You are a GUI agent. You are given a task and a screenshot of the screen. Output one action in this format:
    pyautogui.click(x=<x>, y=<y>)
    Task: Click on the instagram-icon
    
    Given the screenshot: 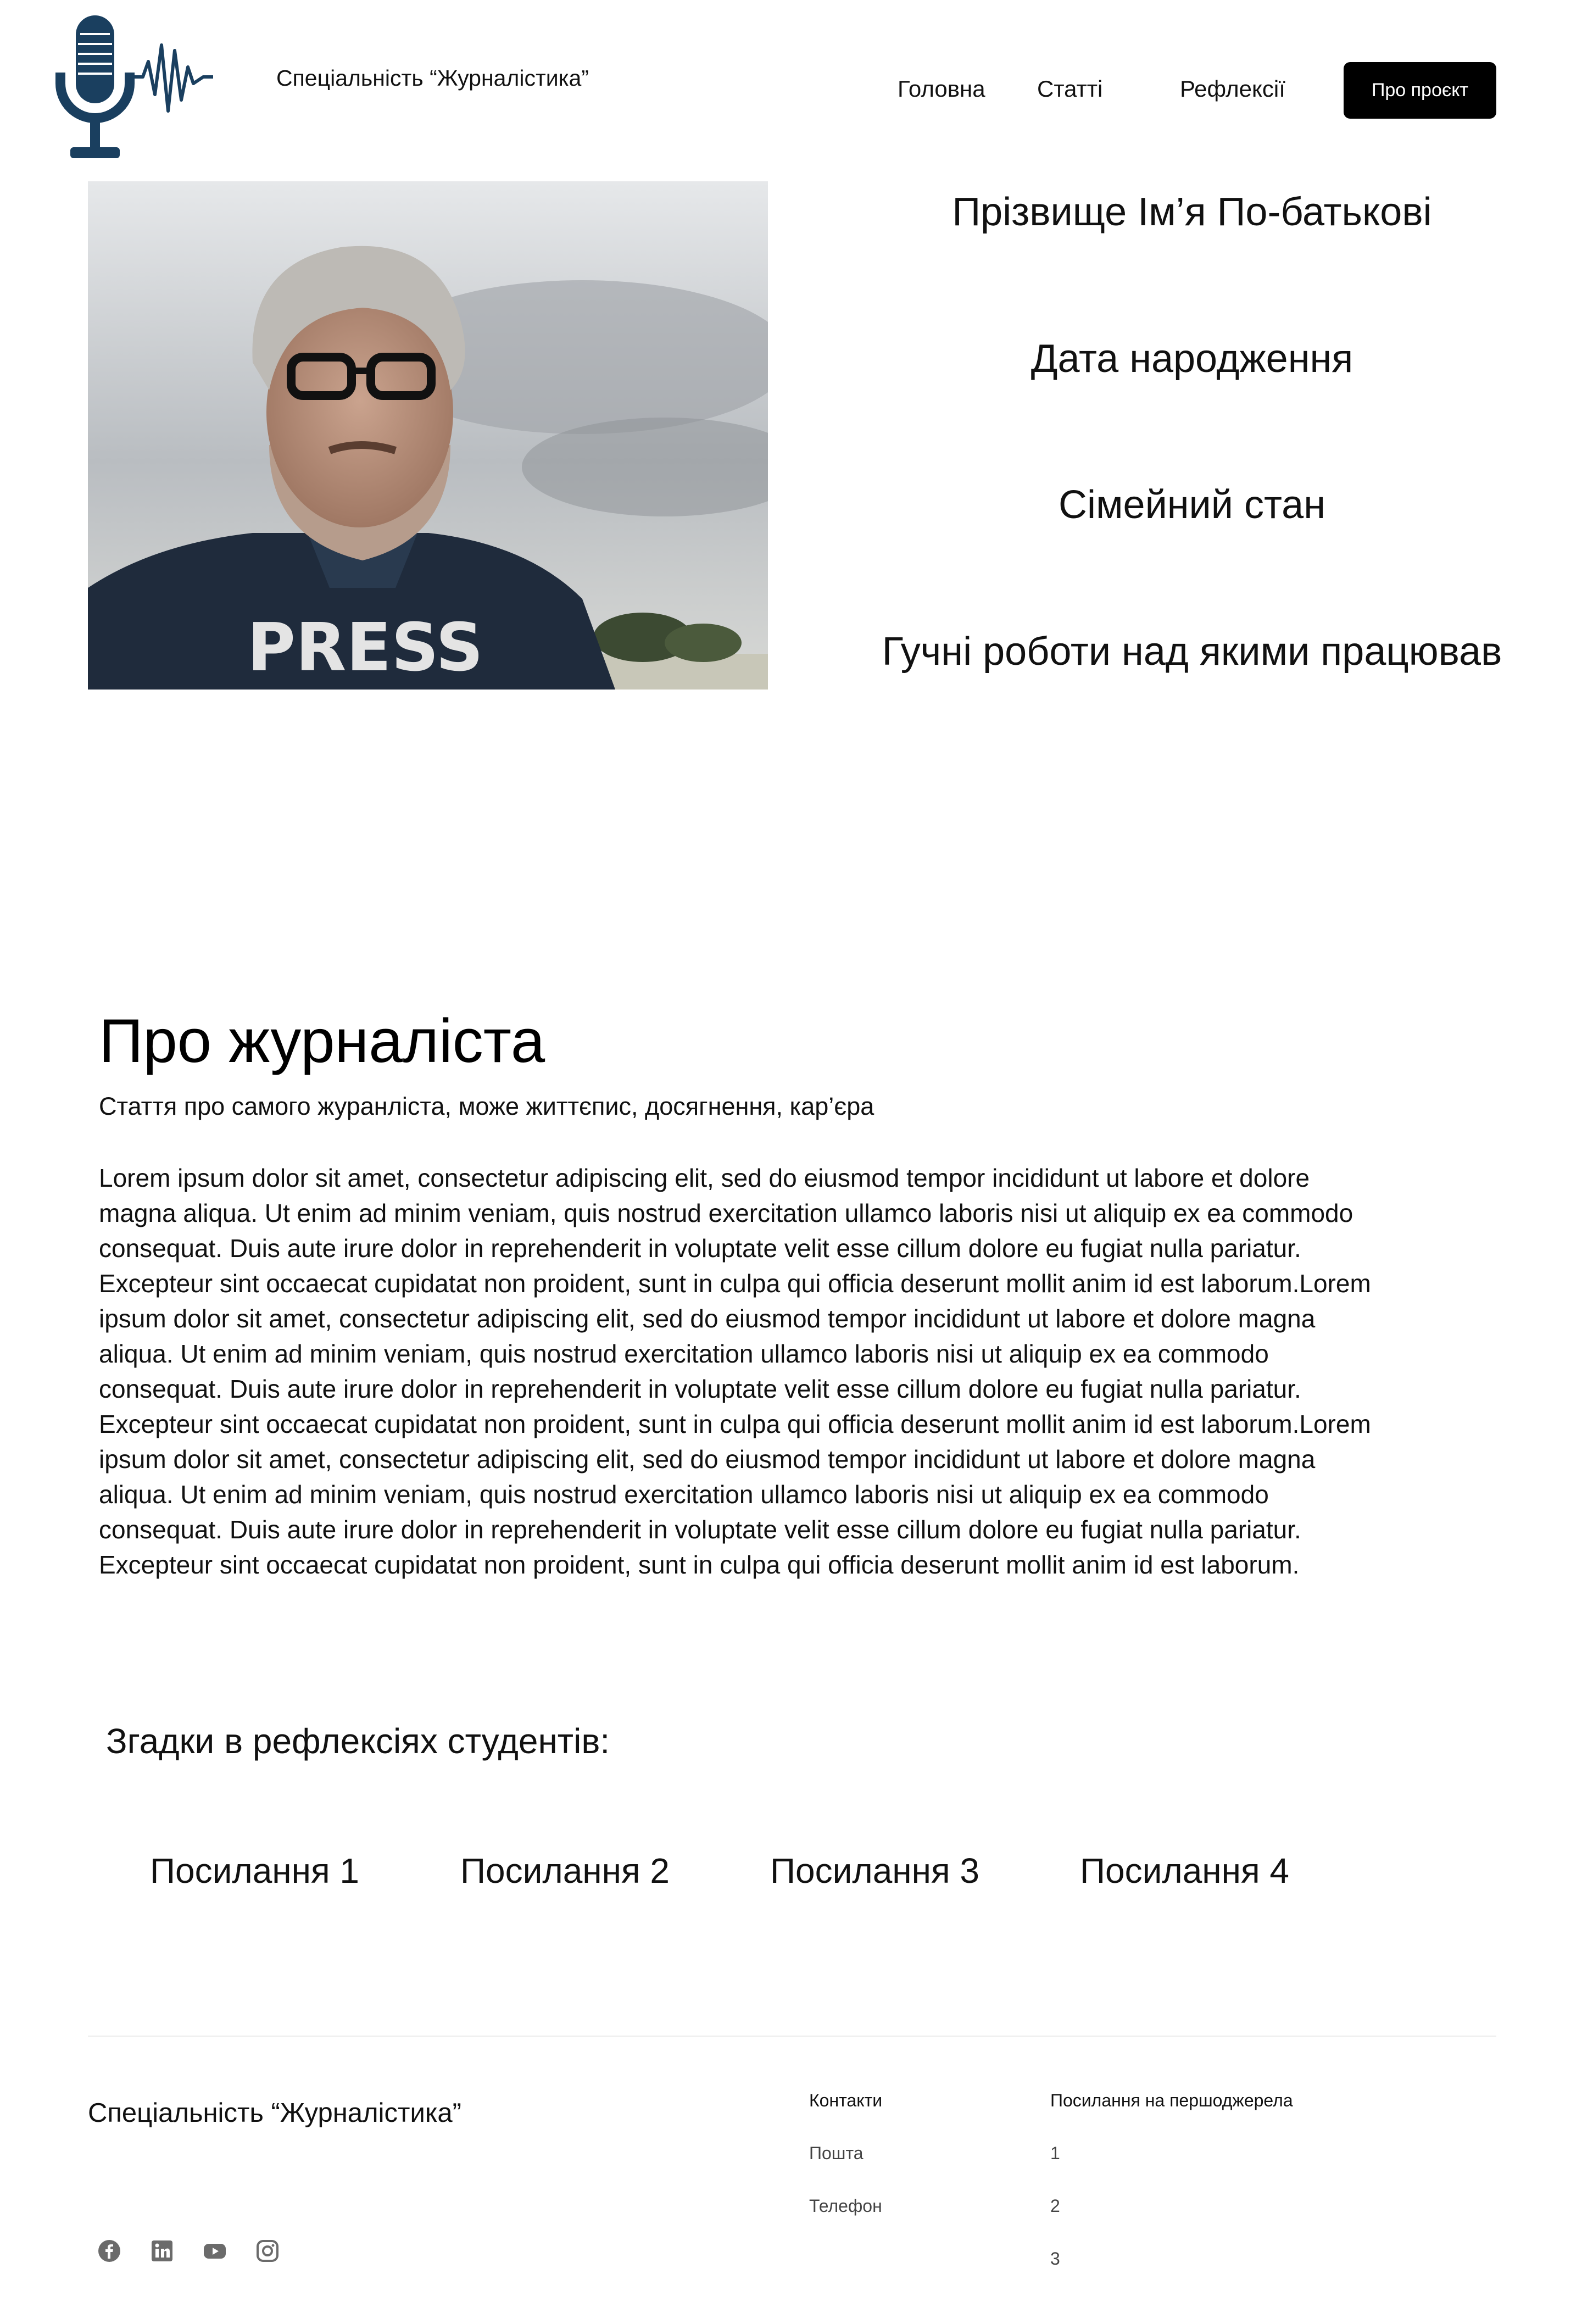 What is the action you would take?
    pyautogui.click(x=268, y=2251)
    